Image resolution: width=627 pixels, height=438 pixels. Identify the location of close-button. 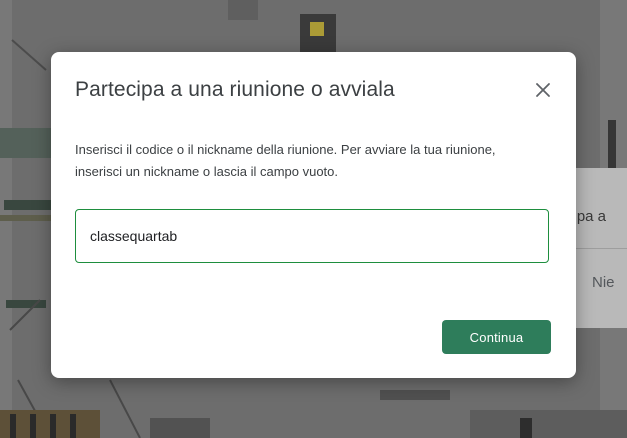
(543, 90).